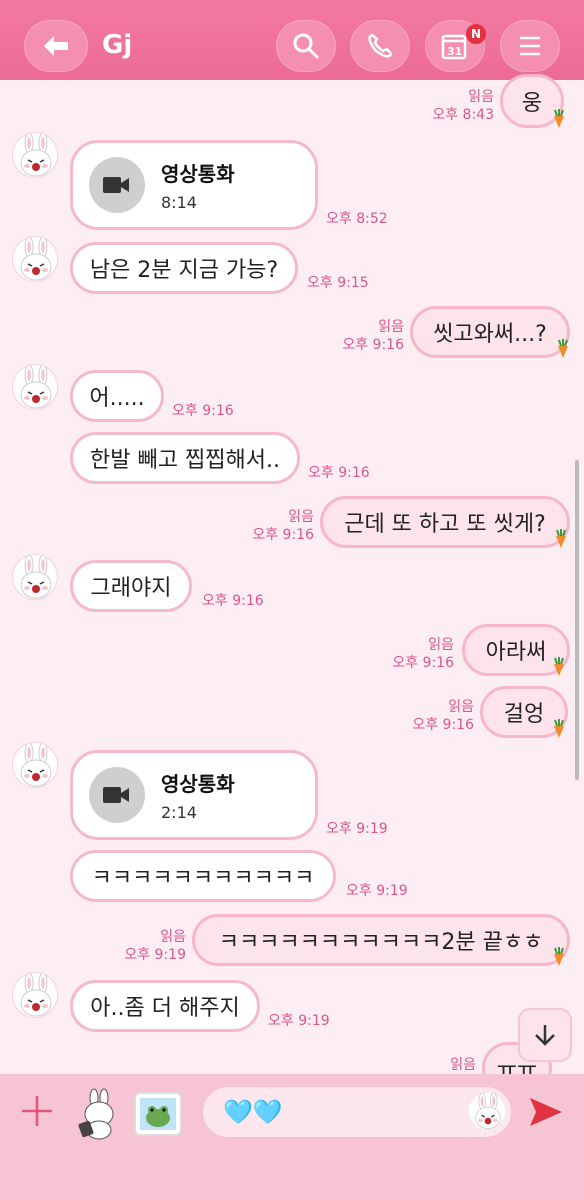 The width and height of the screenshot is (584, 1200). What do you see at coordinates (184, 268) in the screenshot?
I see `message-bubble: 남은 2분 지금 가능?` at bounding box center [184, 268].